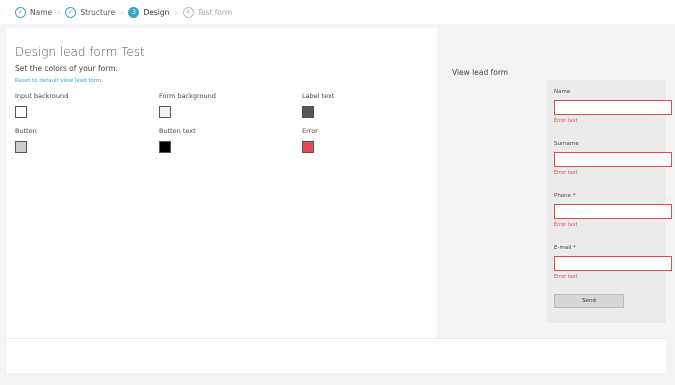 This screenshot has height=385, width=675. Describe the element at coordinates (589, 301) in the screenshot. I see `send-button: Send` at that location.